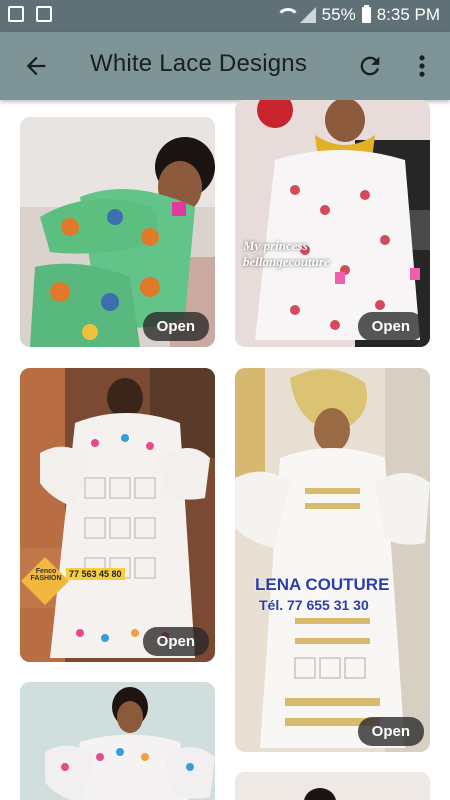  Describe the element at coordinates (338, 14) in the screenshot. I see `battery-percent: 55%` at that location.